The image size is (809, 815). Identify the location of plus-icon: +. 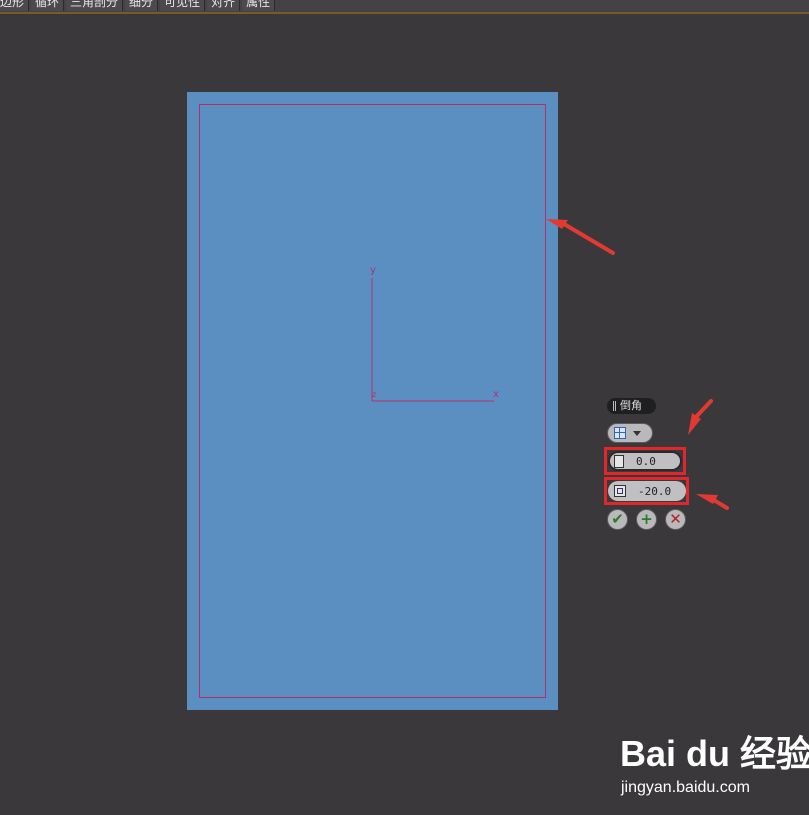
(646, 519).